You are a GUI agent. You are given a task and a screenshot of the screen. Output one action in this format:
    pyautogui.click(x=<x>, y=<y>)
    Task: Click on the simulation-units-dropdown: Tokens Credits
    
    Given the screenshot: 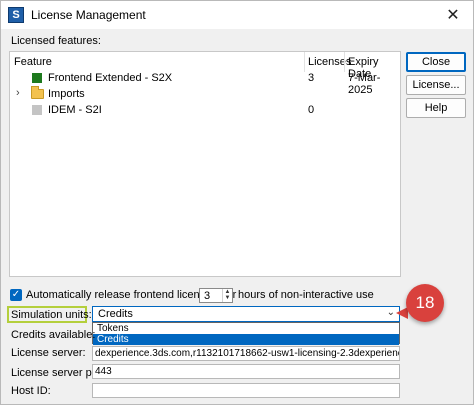 What is the action you would take?
    pyautogui.click(x=246, y=333)
    